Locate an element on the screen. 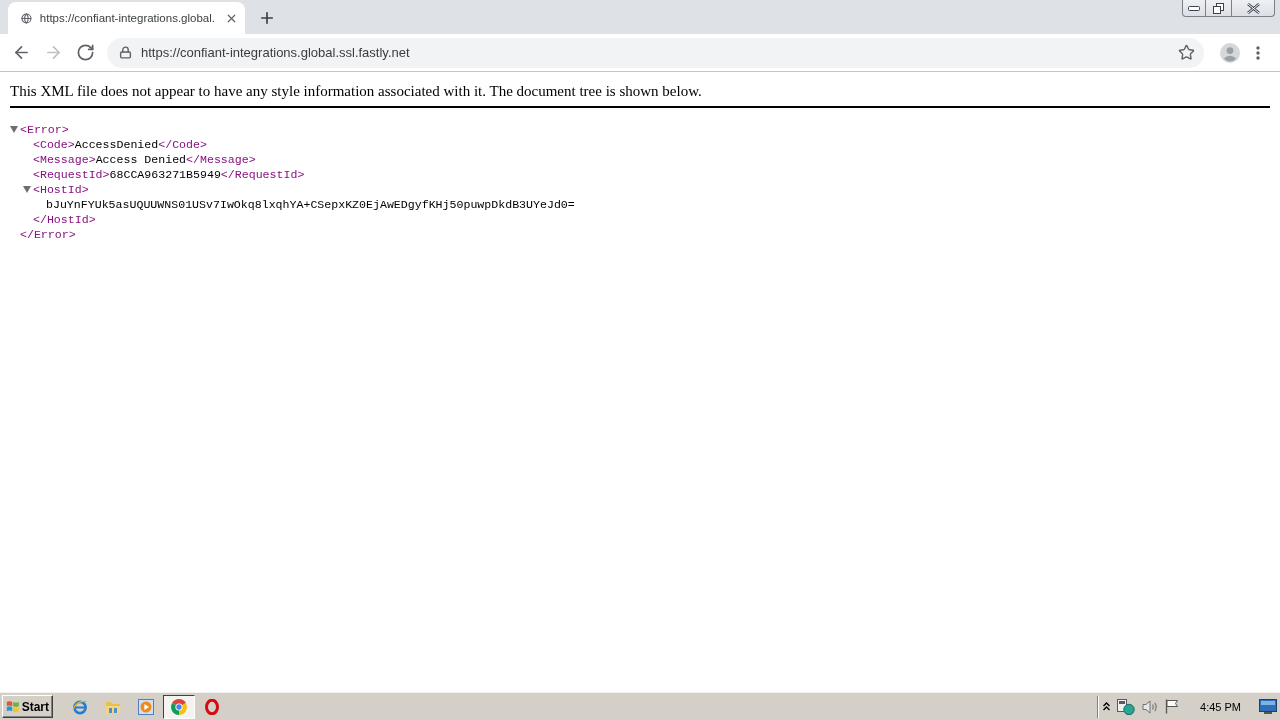 This screenshot has height=720, width=1280. flag-icon is located at coordinates (1172, 706).